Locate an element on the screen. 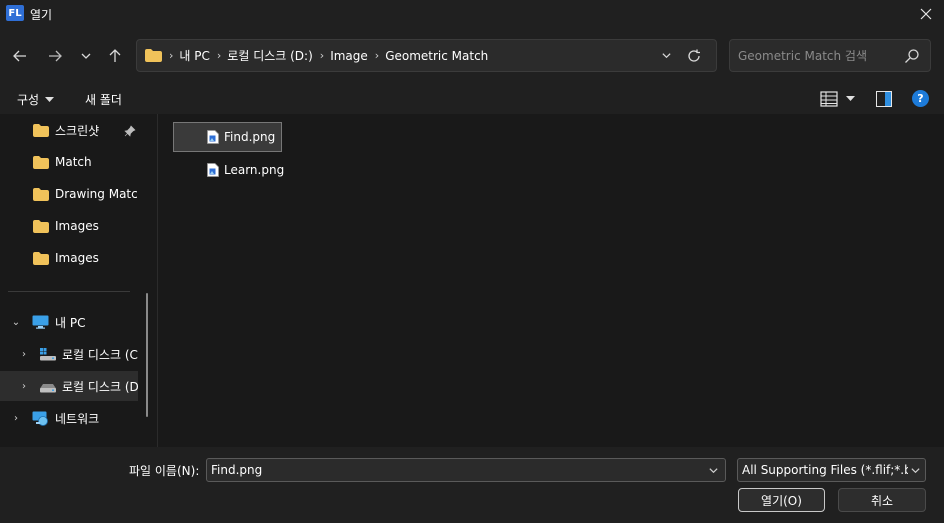 This screenshot has height=523, width=944. open-button: 열기(O) is located at coordinates (781, 500).